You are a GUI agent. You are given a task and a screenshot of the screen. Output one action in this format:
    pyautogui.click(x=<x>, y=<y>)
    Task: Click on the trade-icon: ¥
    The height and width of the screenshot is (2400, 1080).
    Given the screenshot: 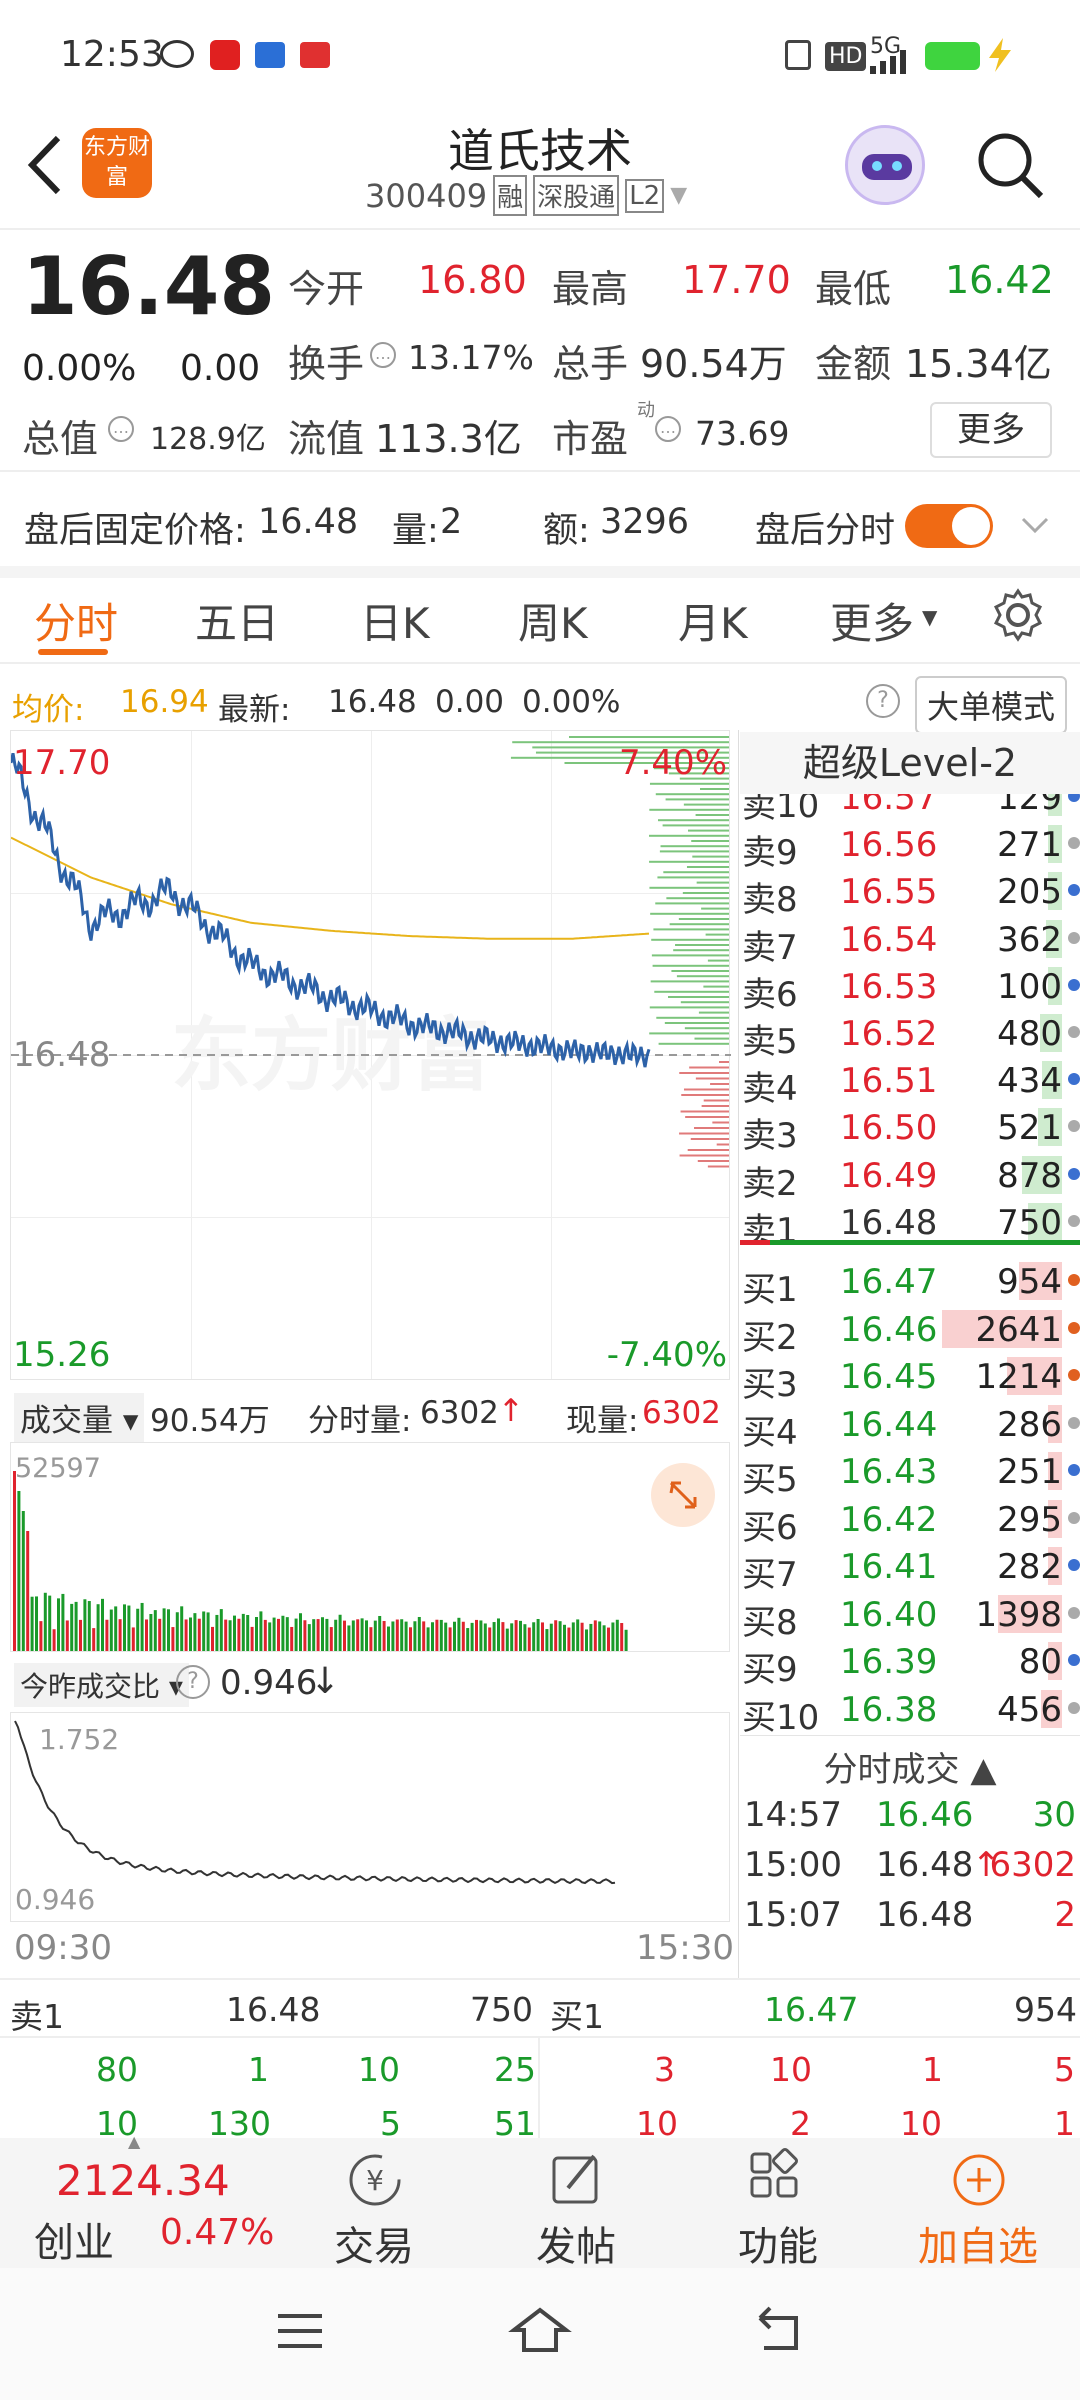 What is the action you would take?
    pyautogui.click(x=375, y=2180)
    